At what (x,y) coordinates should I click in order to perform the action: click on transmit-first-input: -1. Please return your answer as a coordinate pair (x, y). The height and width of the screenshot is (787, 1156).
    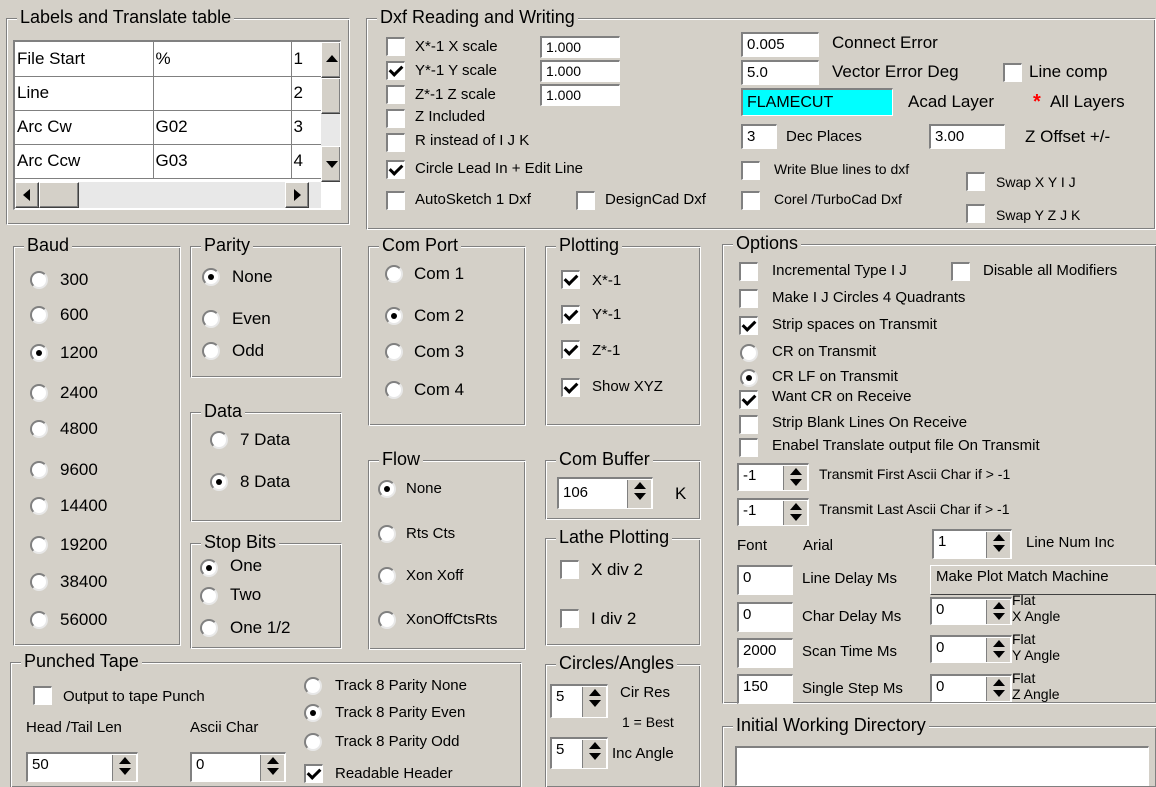
    Looking at the image, I should click on (773, 477).